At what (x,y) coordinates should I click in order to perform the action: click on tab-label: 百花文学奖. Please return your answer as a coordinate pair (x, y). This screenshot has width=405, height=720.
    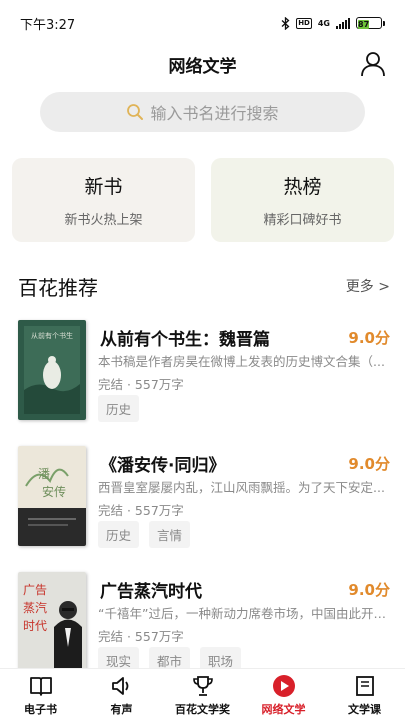
    Looking at the image, I should click on (202, 709).